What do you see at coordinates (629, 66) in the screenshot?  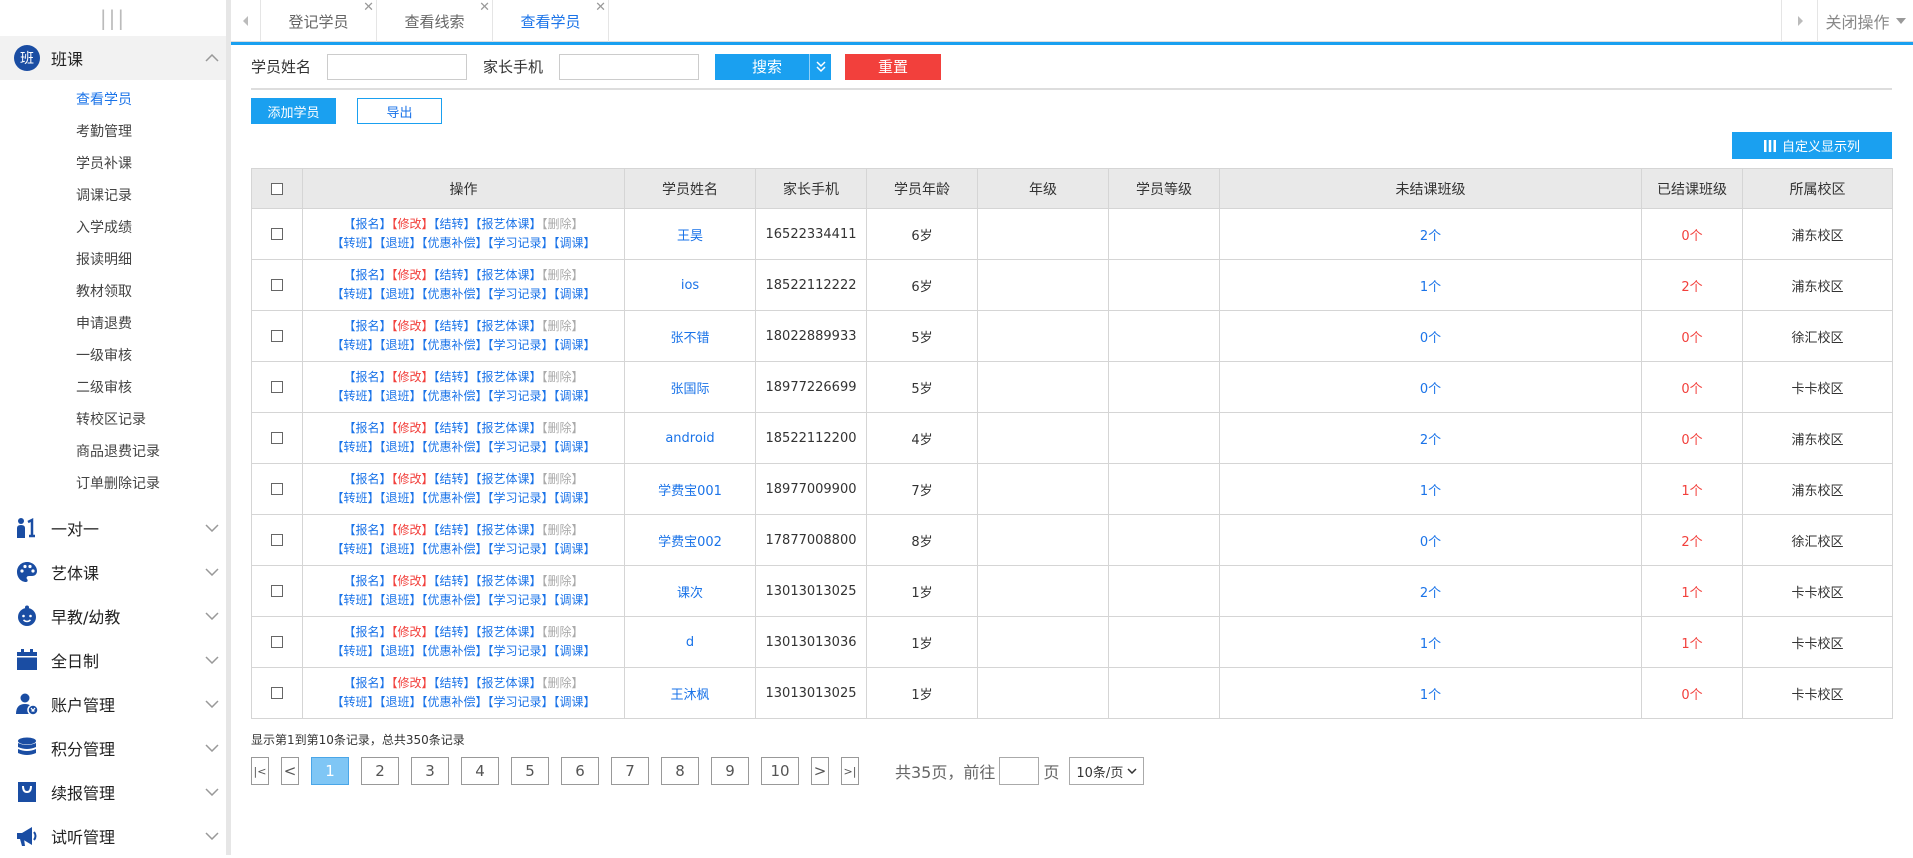 I see `parent-phone-input` at bounding box center [629, 66].